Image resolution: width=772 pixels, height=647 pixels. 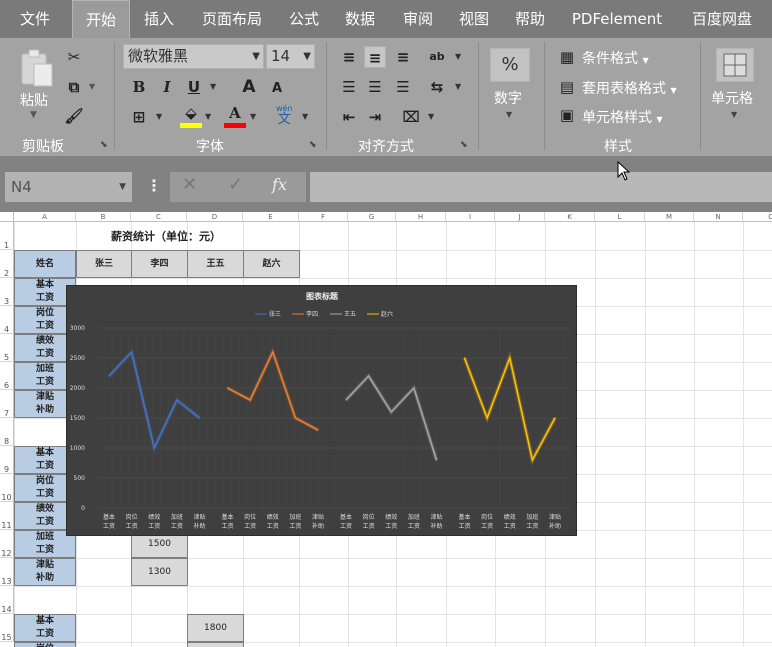 What do you see at coordinates (7, 600) in the screenshot?
I see `row-header: 14` at bounding box center [7, 600].